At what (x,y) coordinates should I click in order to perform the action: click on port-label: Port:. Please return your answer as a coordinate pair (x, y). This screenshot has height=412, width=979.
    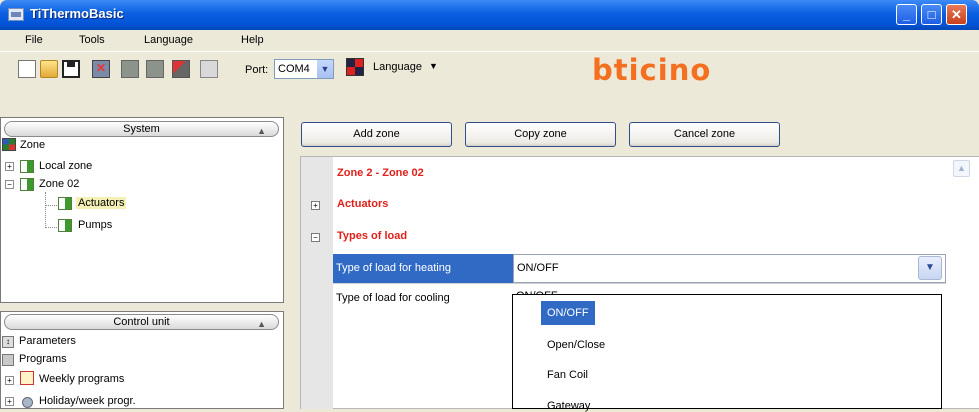
    Looking at the image, I should click on (257, 70).